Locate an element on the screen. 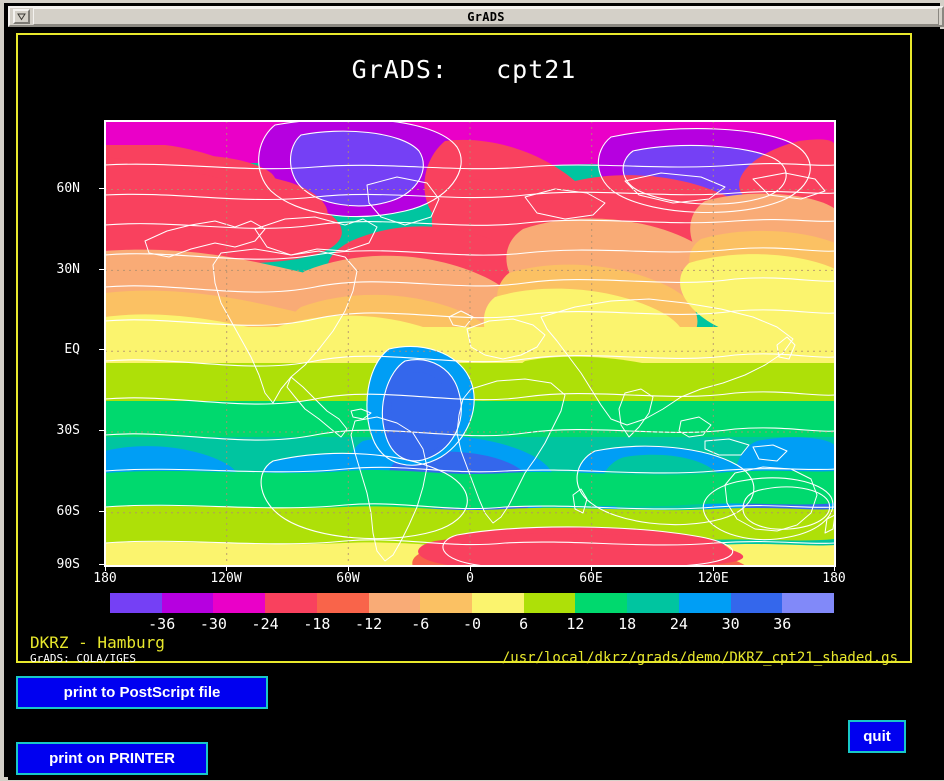 The width and height of the screenshot is (944, 781). y-axis-label-60n: 60N is located at coordinates (68, 188).